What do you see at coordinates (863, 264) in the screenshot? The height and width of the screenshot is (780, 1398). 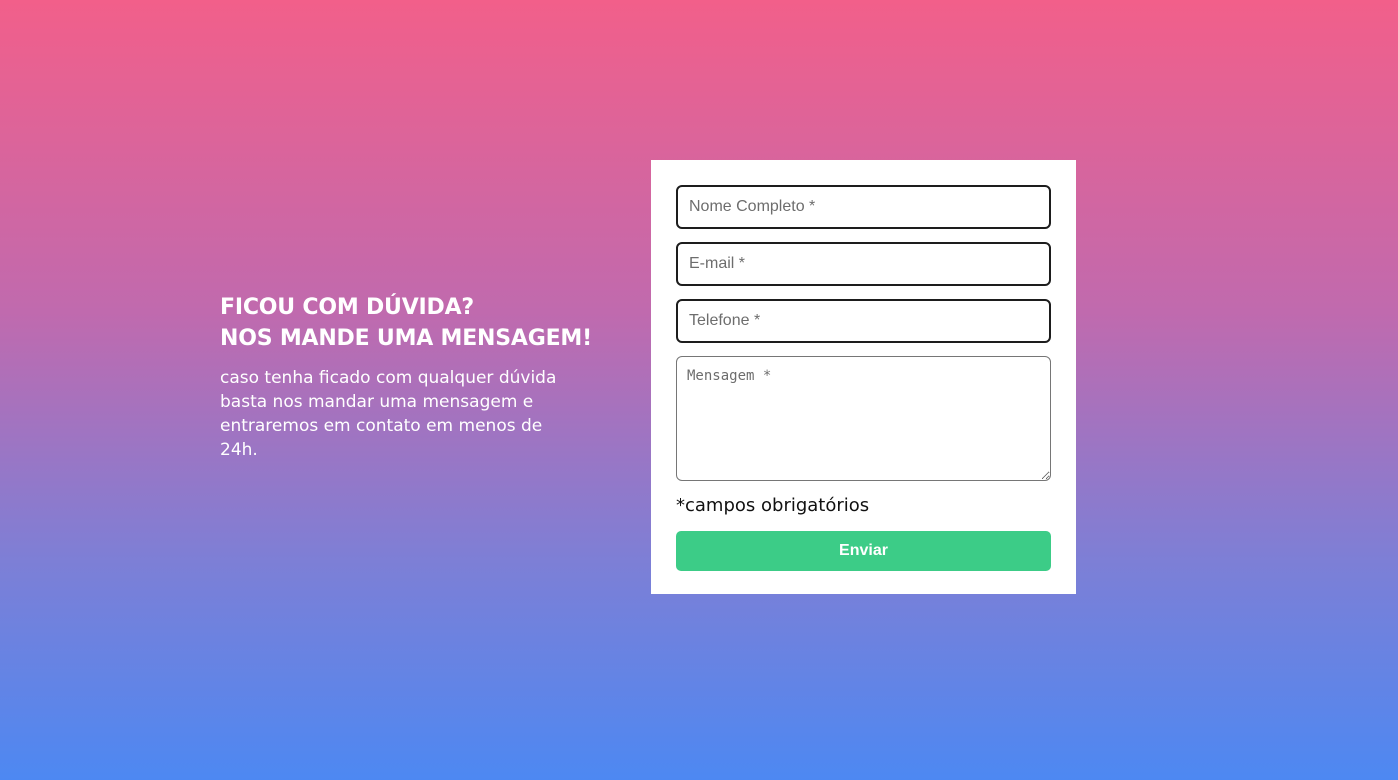 I see `email-input` at bounding box center [863, 264].